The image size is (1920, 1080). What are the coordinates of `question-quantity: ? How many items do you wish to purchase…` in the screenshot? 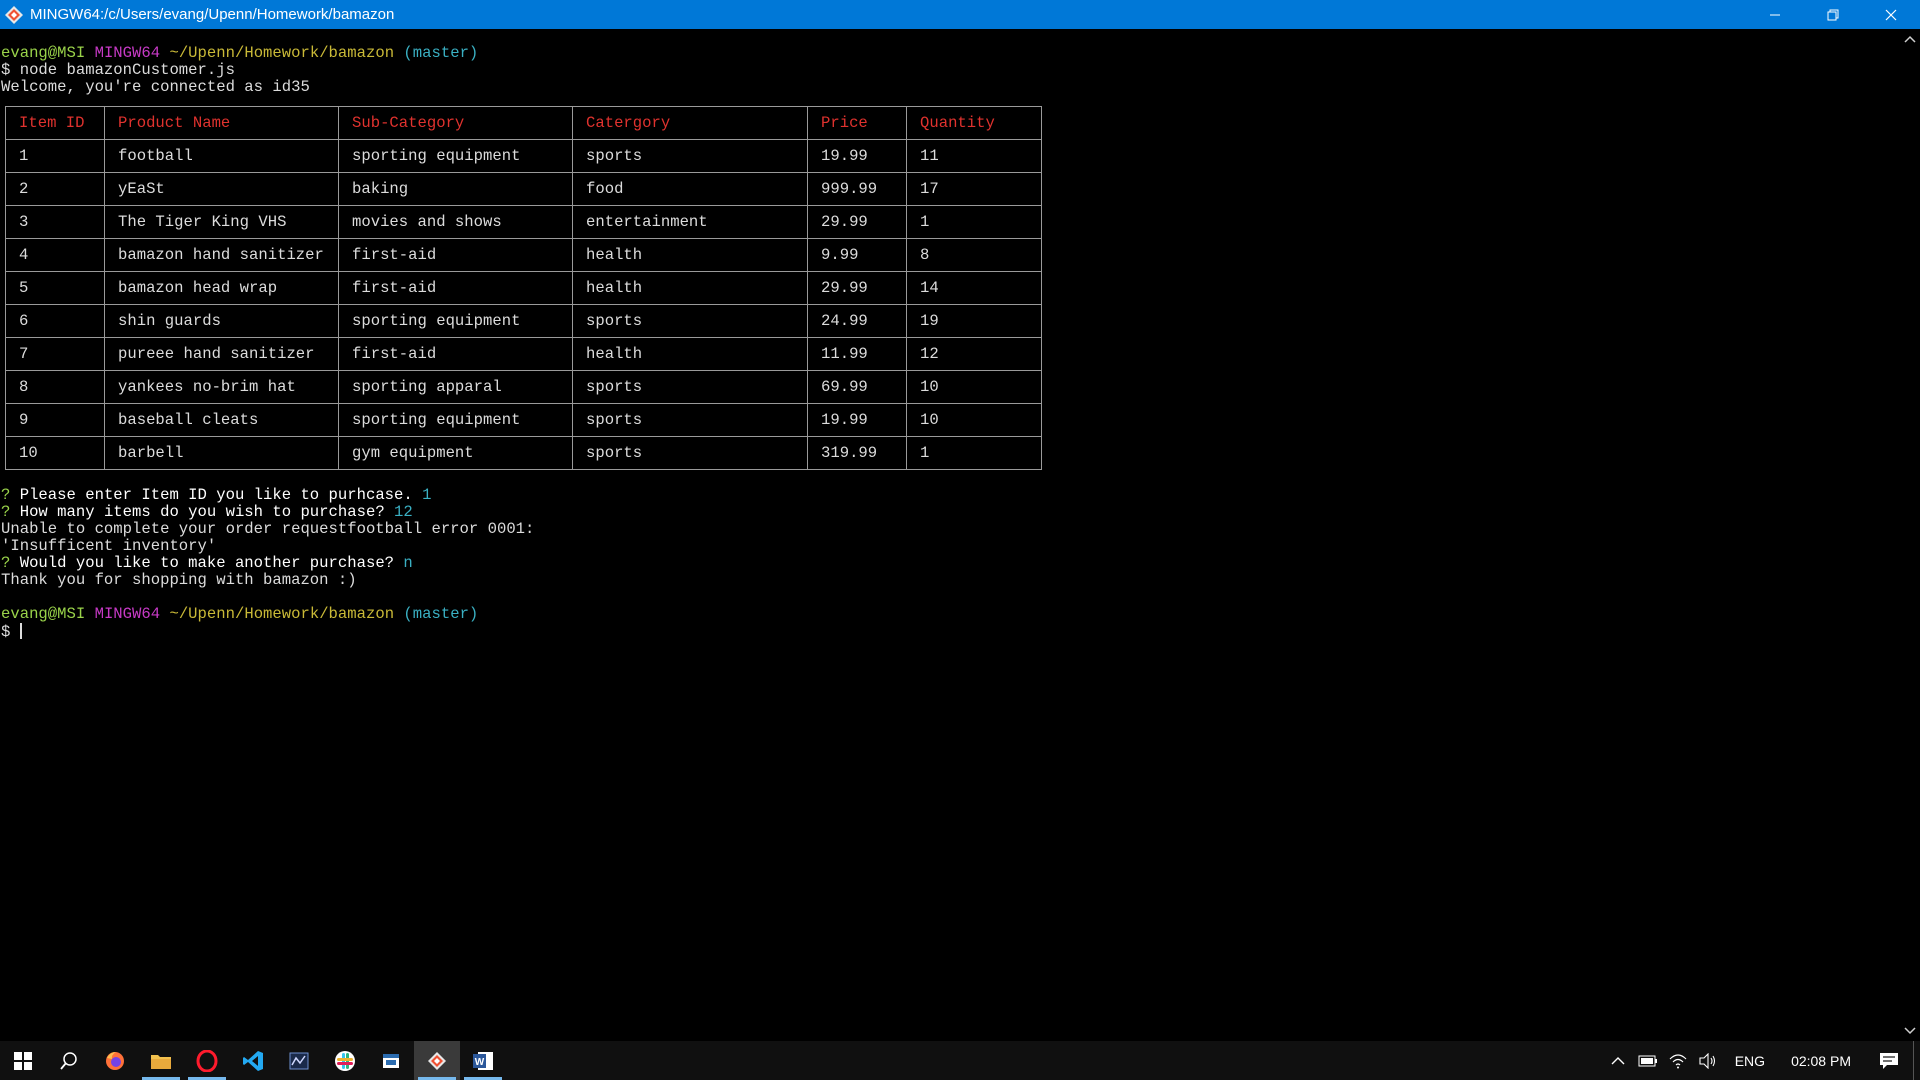 It's located at (207, 512).